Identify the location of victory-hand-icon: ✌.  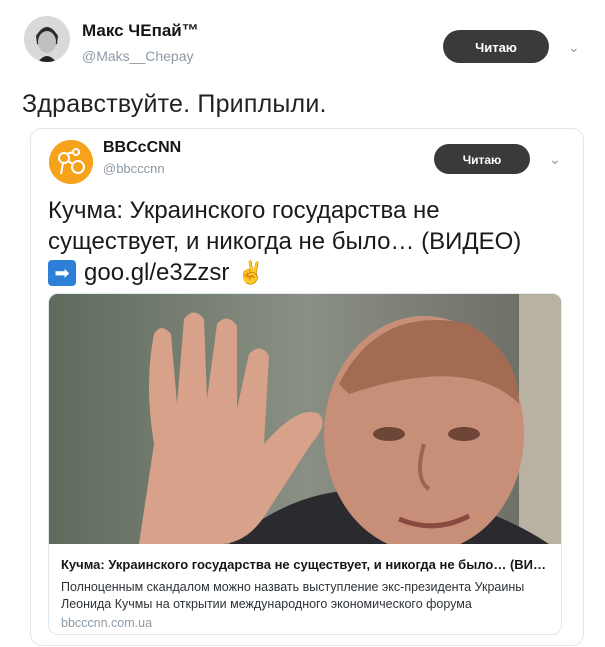
(251, 272).